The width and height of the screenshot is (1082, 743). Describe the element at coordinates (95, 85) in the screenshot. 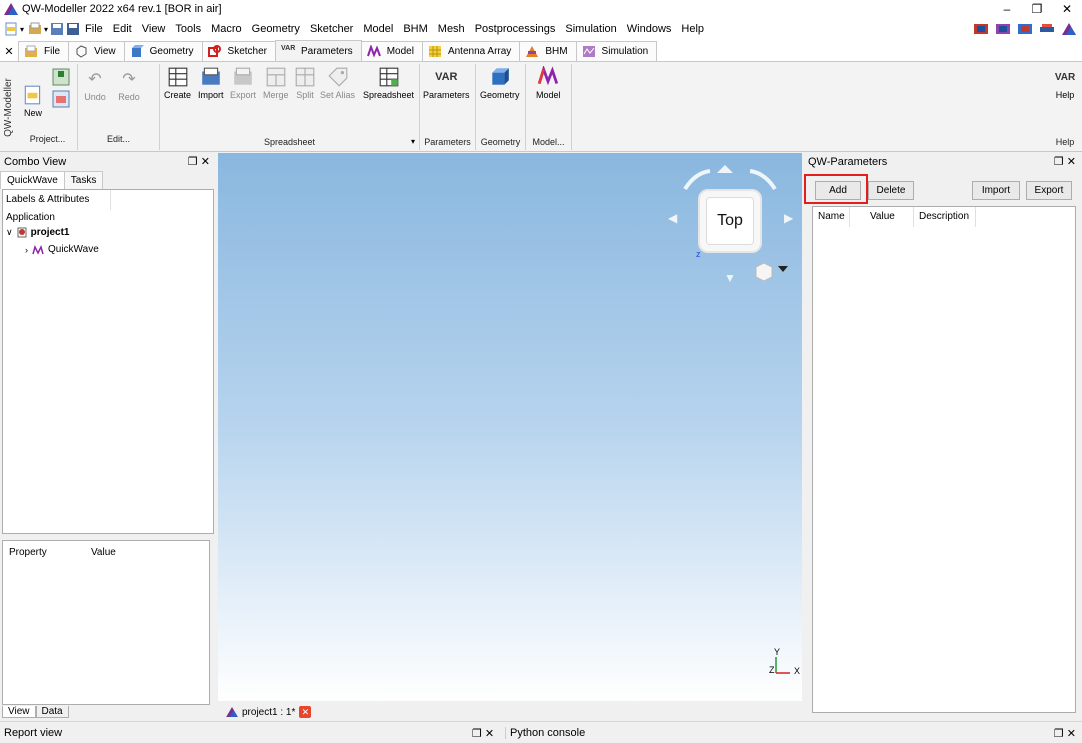

I see `undo-button: ↶ Undo` at that location.